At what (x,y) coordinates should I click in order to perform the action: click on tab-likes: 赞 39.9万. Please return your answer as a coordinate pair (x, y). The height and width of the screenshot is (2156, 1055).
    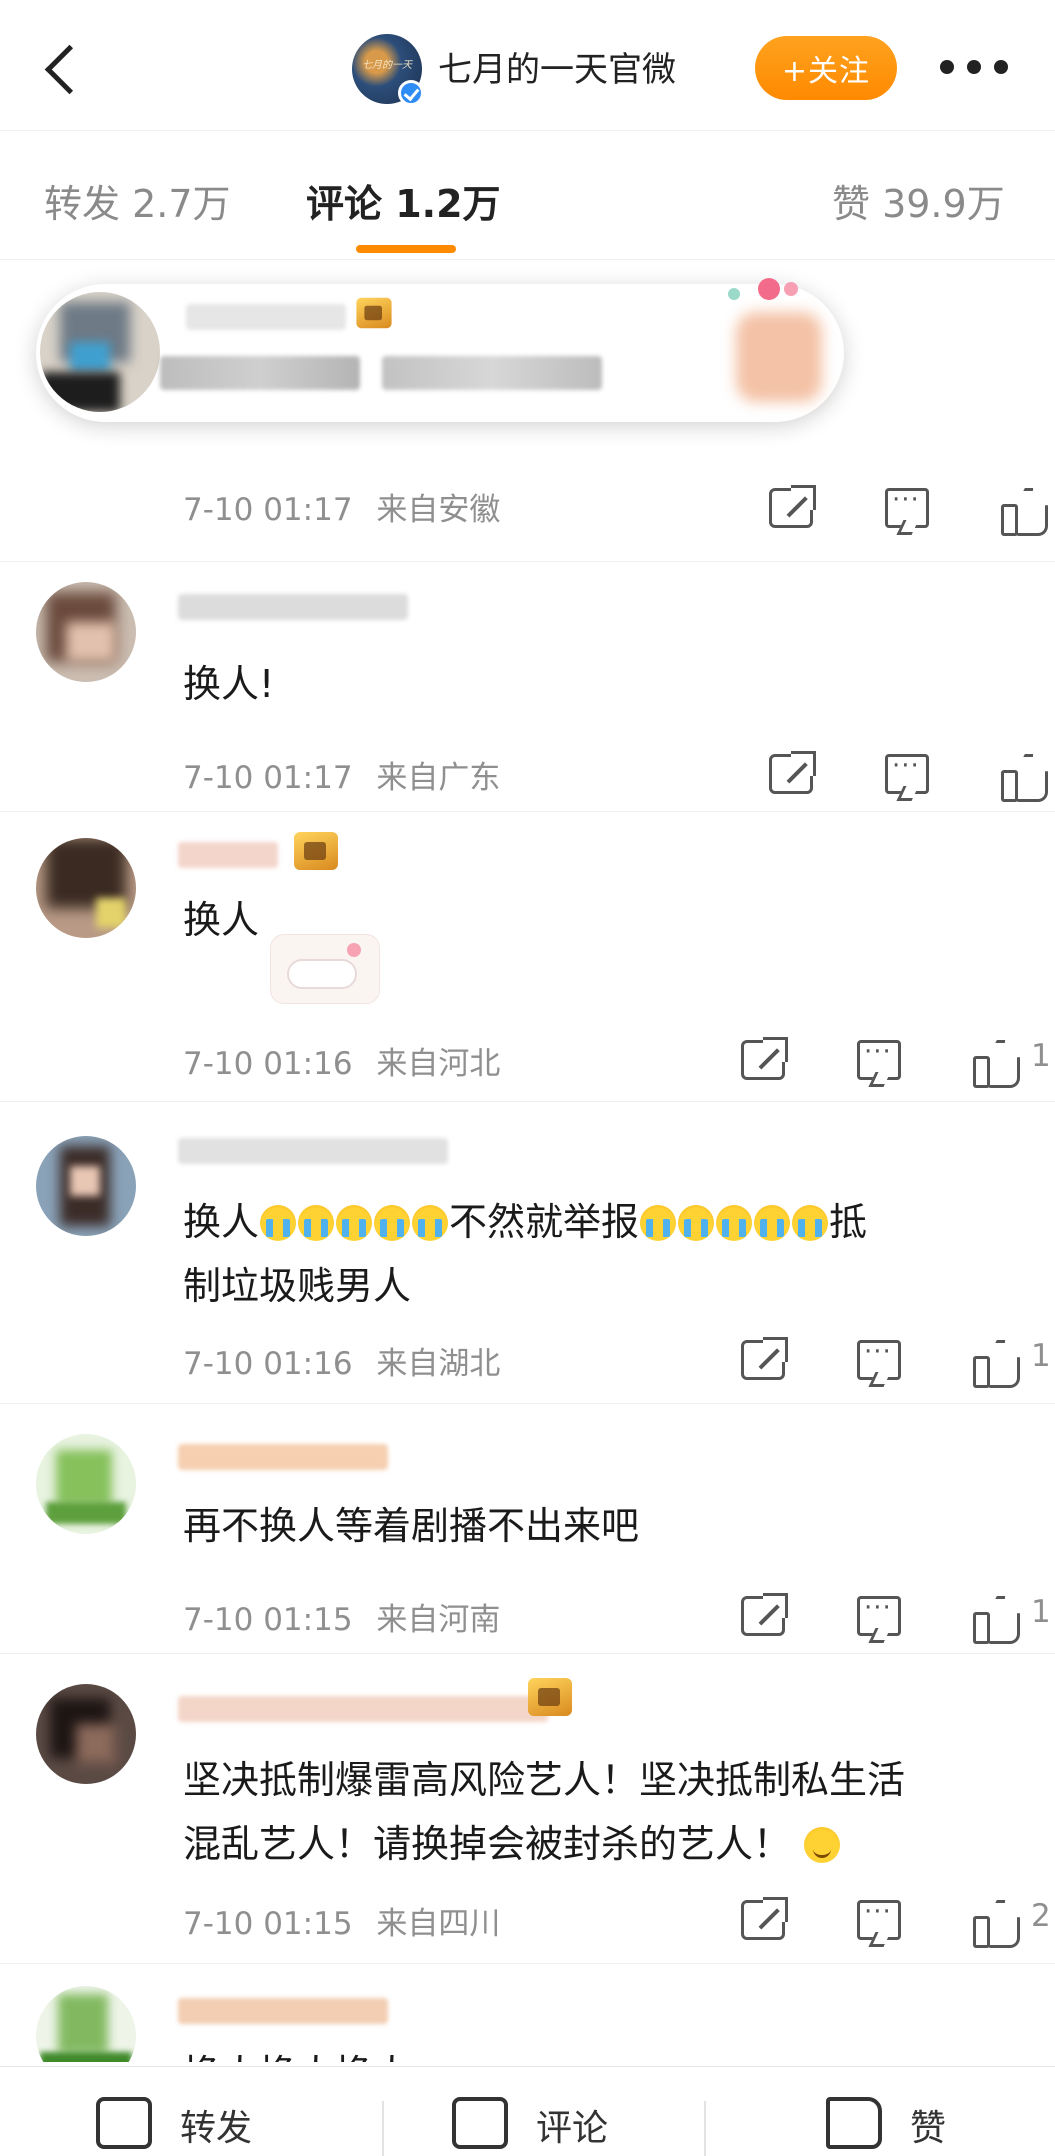
    Looking at the image, I should click on (918, 200).